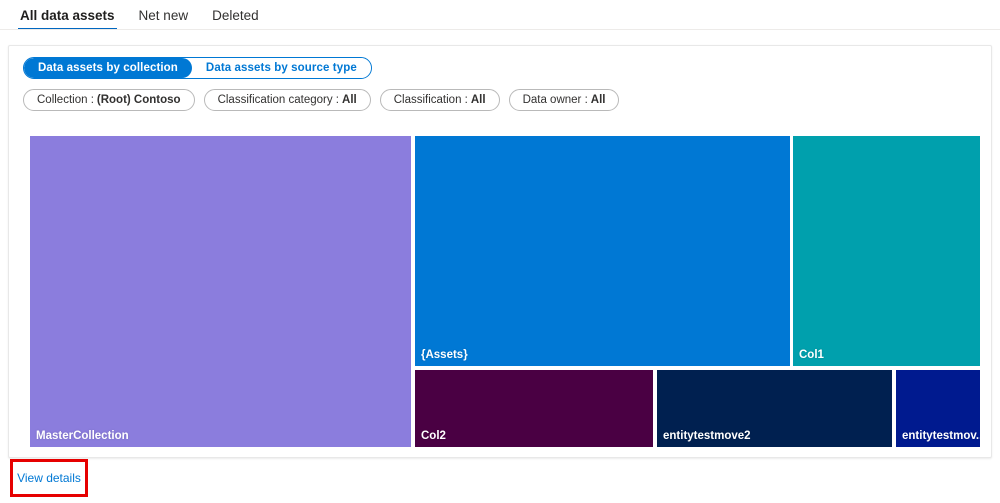 Image resolution: width=1000 pixels, height=503 pixels. Describe the element at coordinates (430, 100) in the screenshot. I see `filter-label: Classification :` at that location.